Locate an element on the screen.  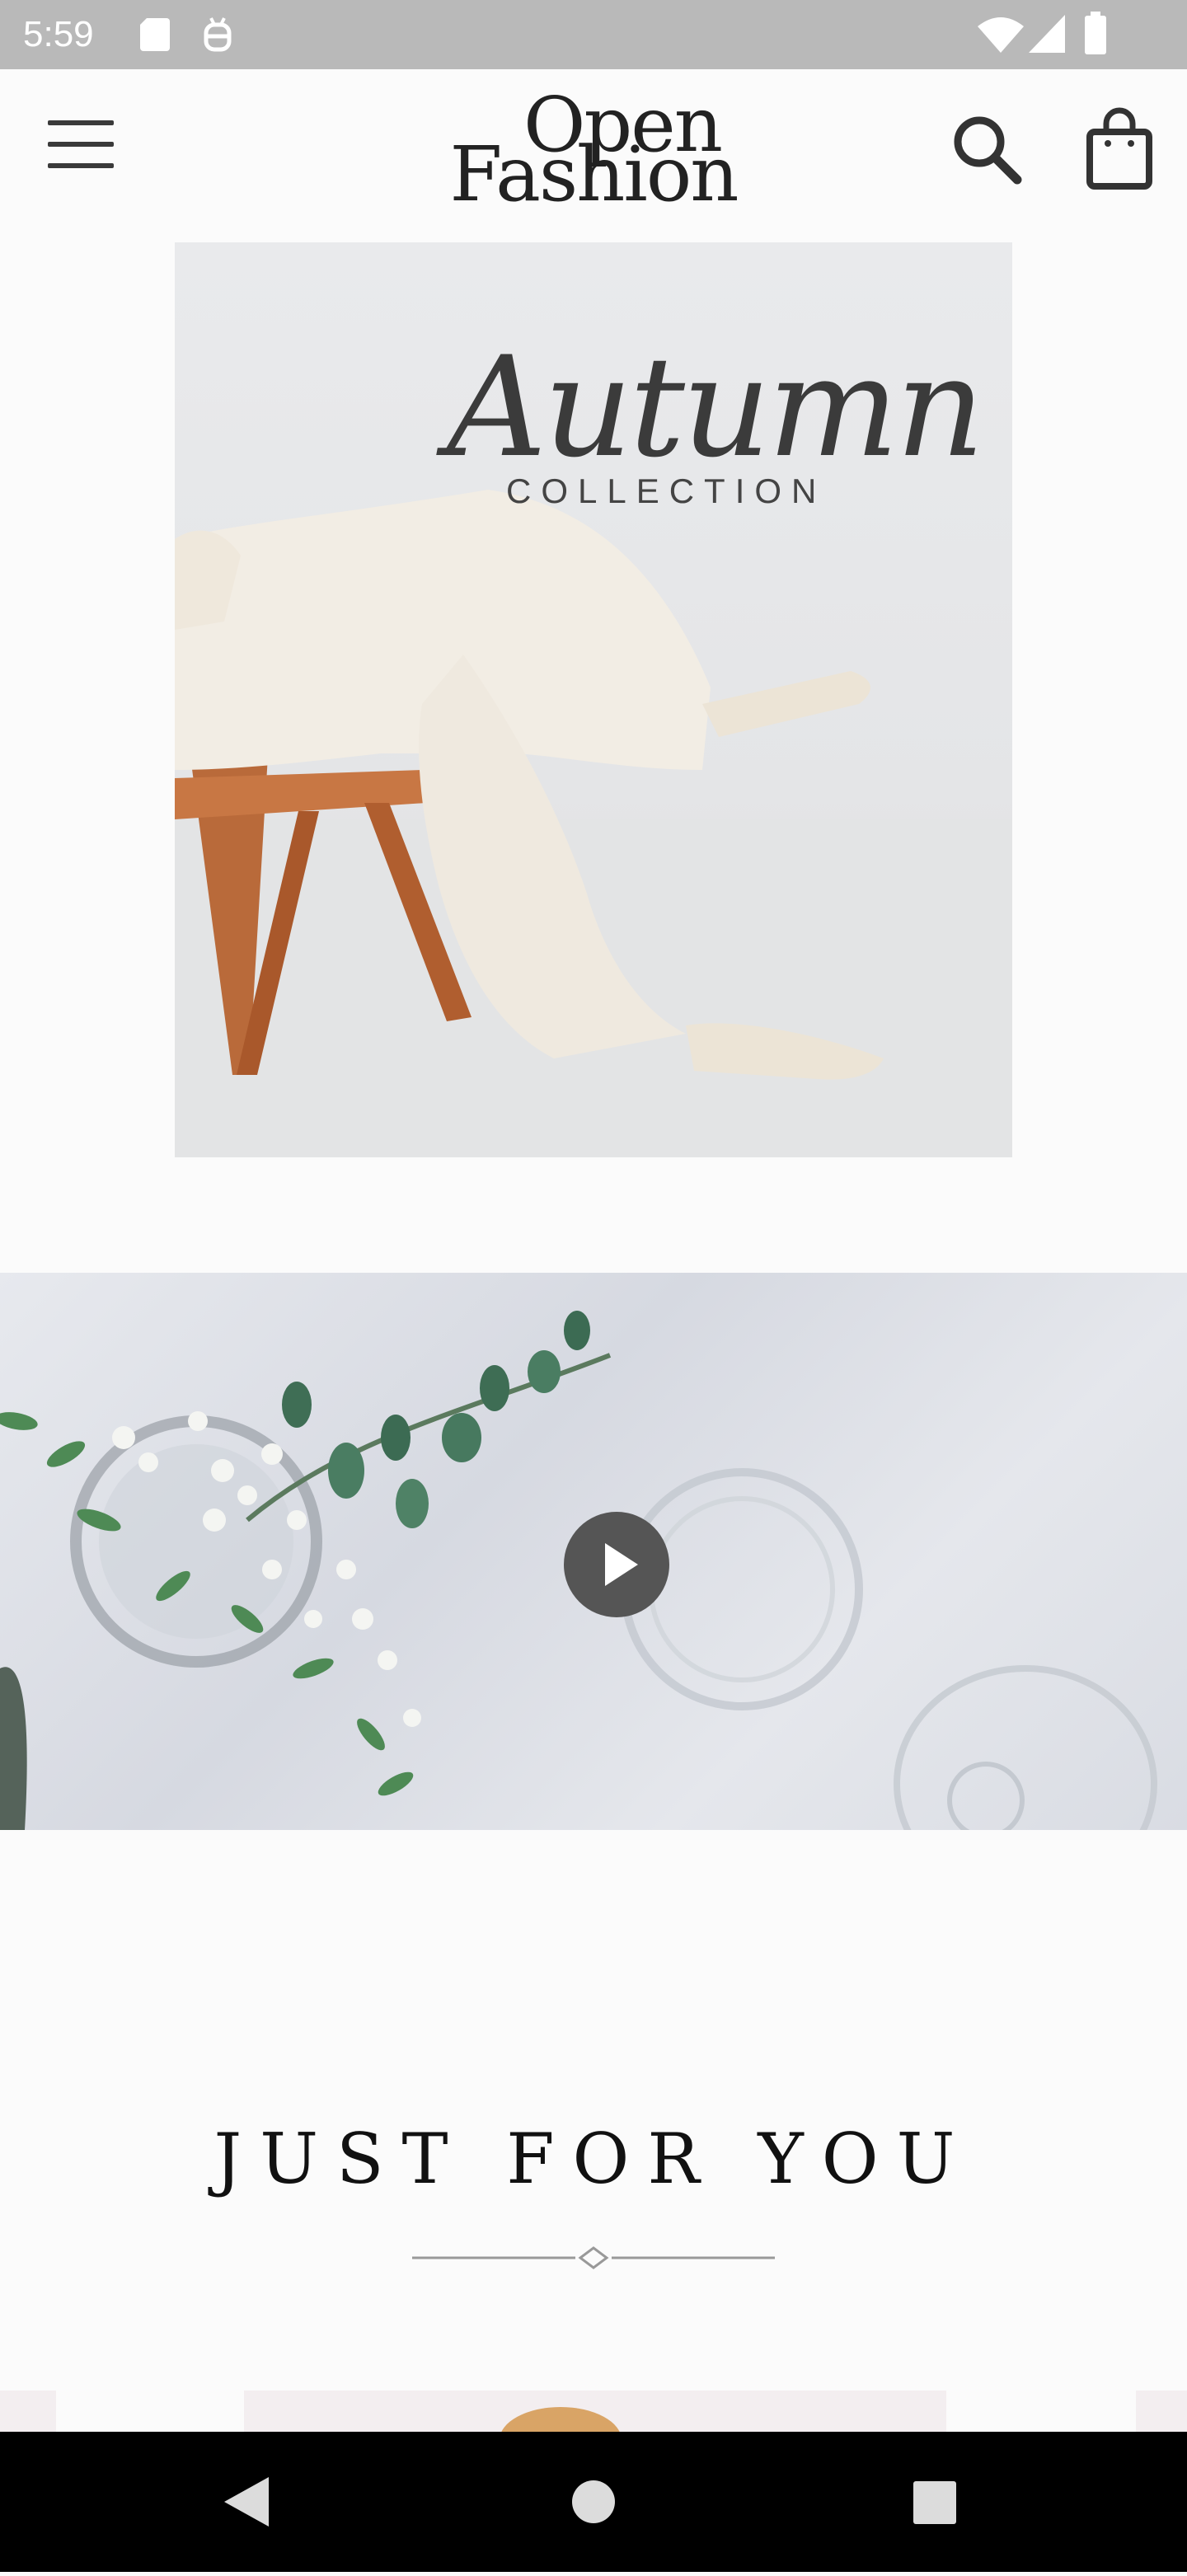
system-navigation-bar is located at coordinates (593, 2502).